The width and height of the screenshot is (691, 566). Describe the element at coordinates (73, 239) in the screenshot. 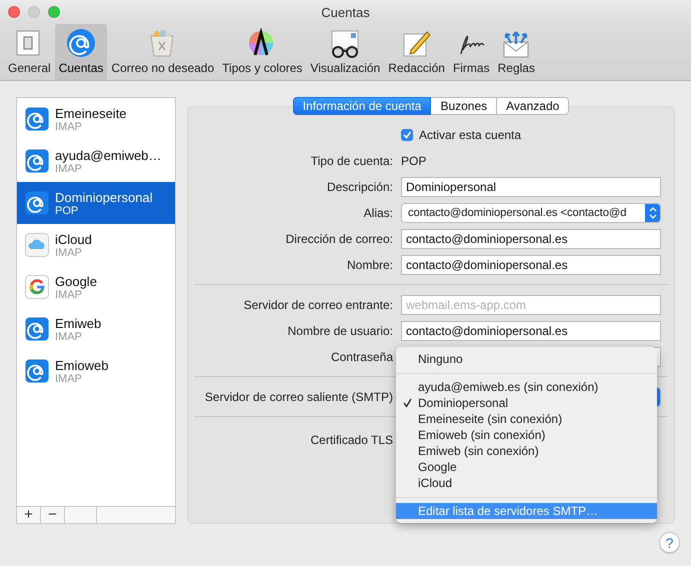

I see `account-name: iCloud` at that location.